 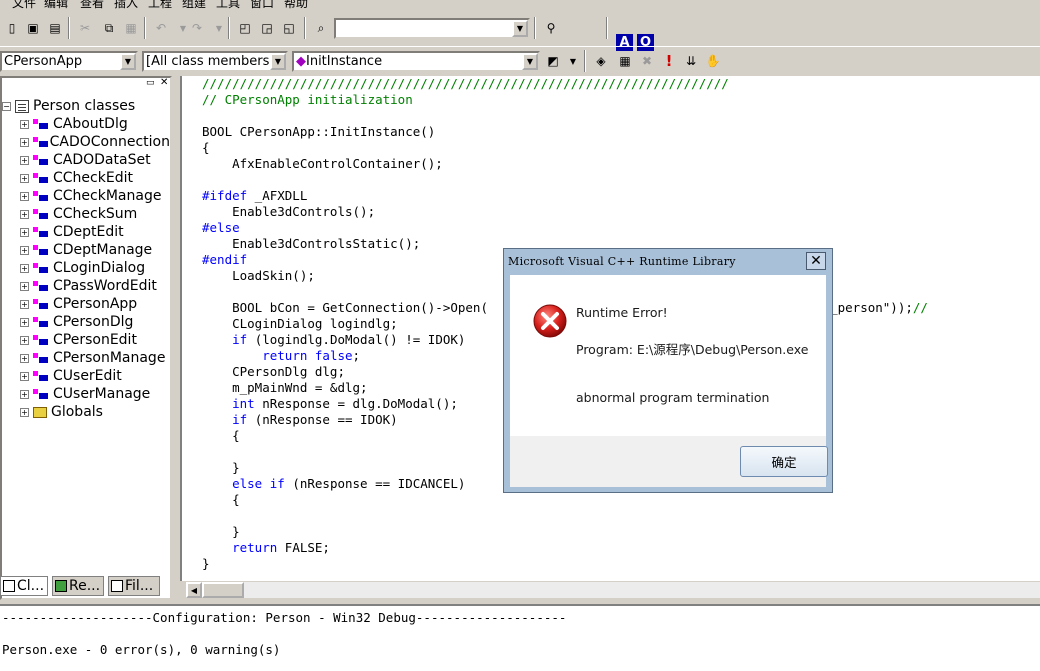 I want to click on tree-item-class: + CADOConnection, so click(x=86, y=142).